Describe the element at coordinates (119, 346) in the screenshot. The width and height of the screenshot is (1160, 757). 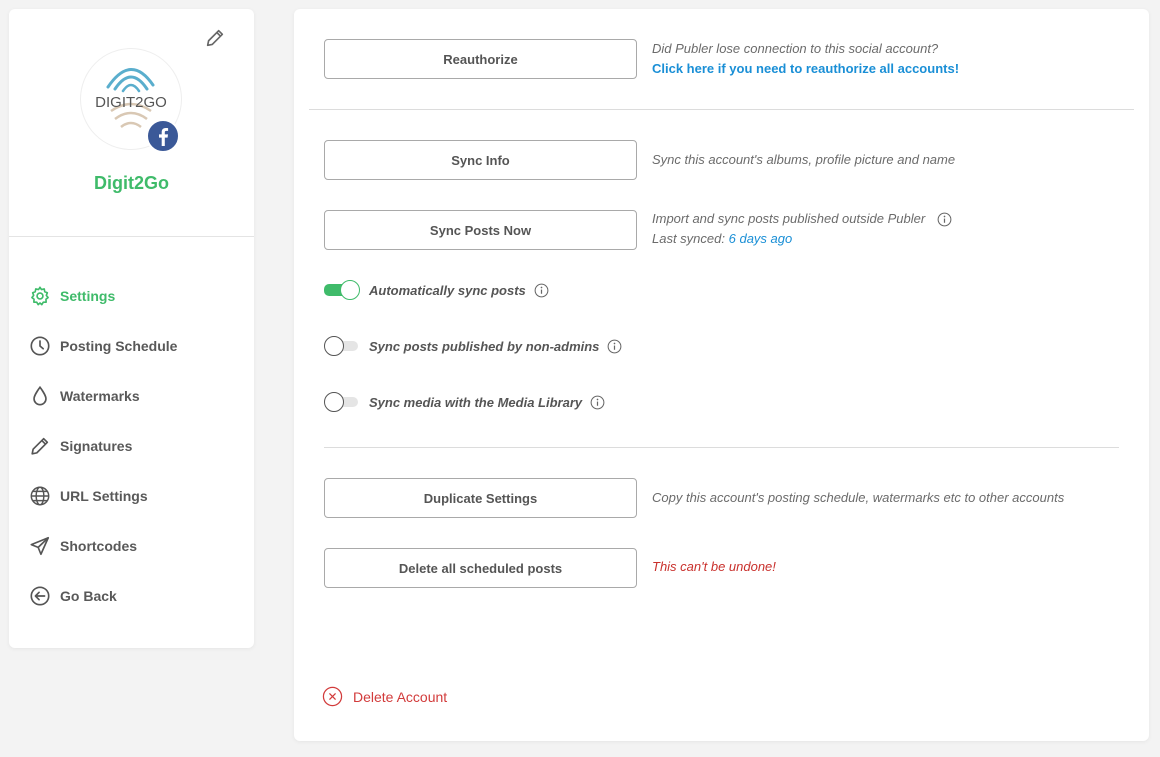
I see `sidebar-item-label: Posting Schedule` at that location.